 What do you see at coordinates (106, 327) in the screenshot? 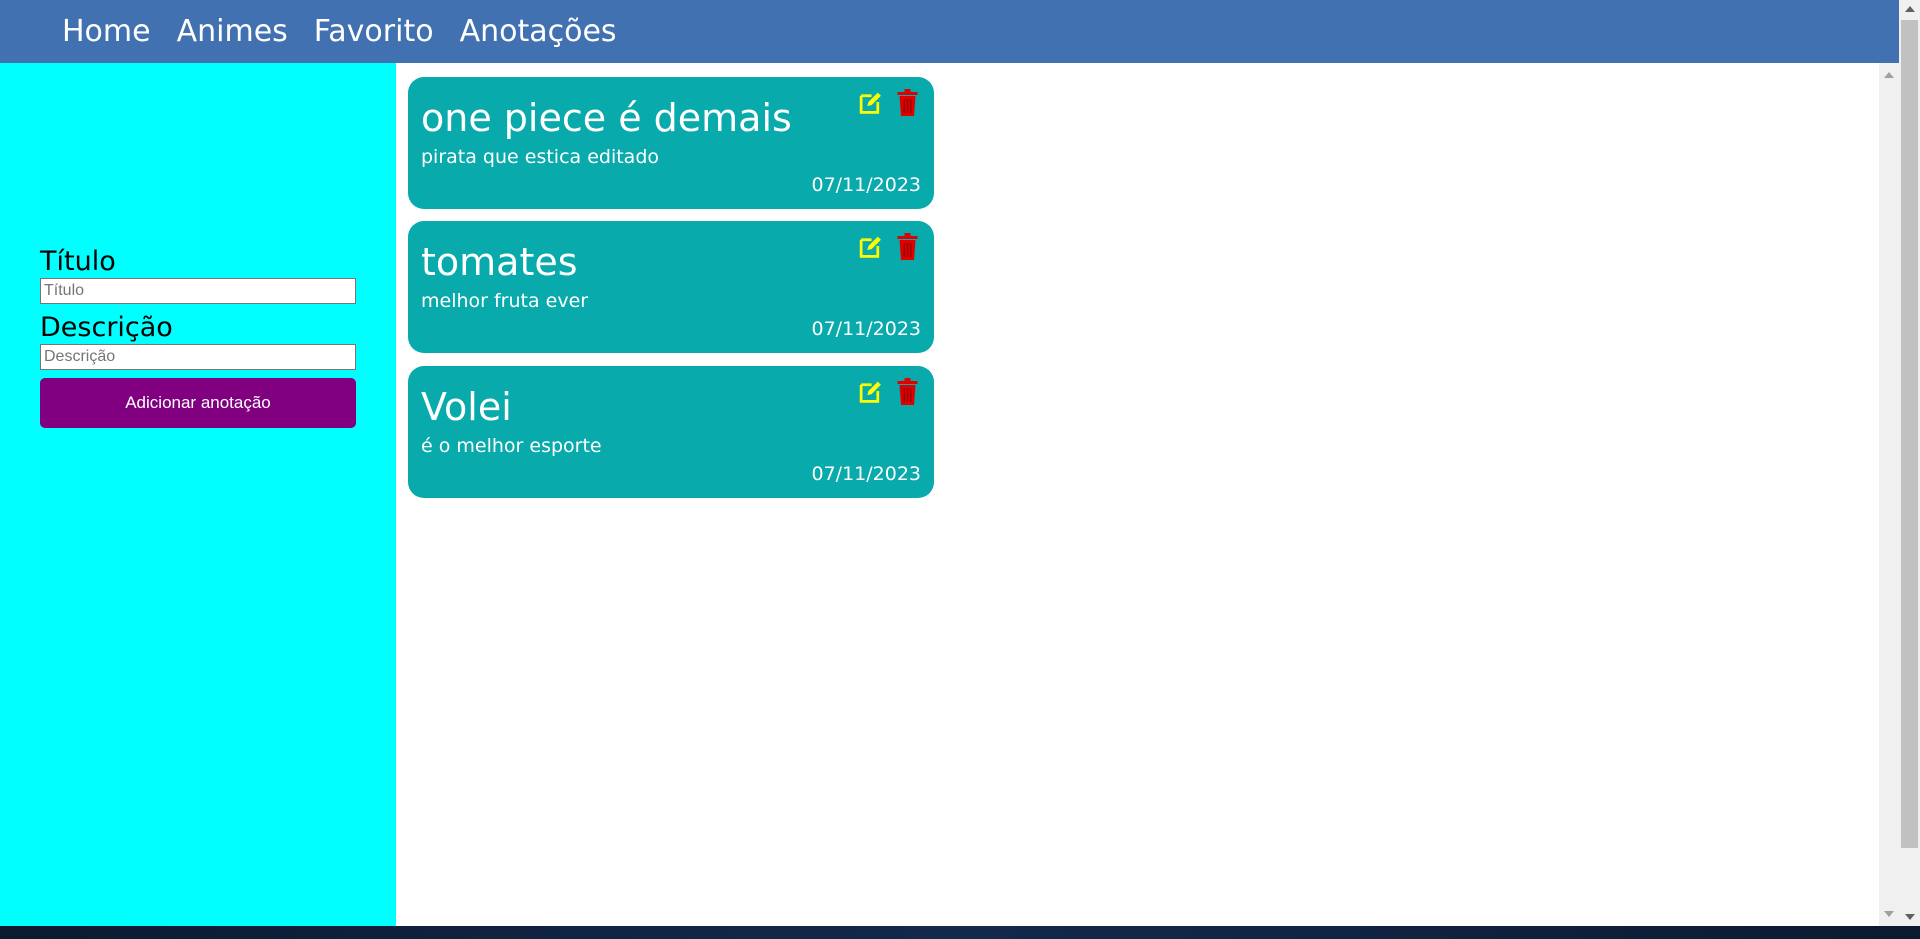
I see `description-label: Descrição` at bounding box center [106, 327].